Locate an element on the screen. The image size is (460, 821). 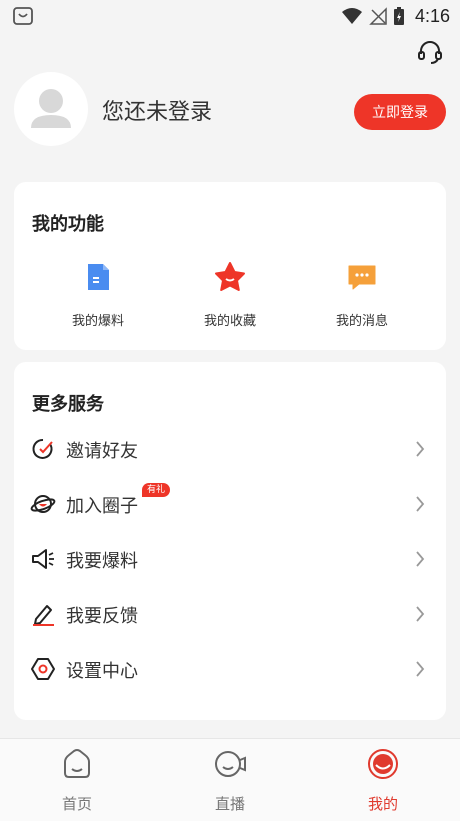
login-button: 立即登录 is located at coordinates (400, 112).